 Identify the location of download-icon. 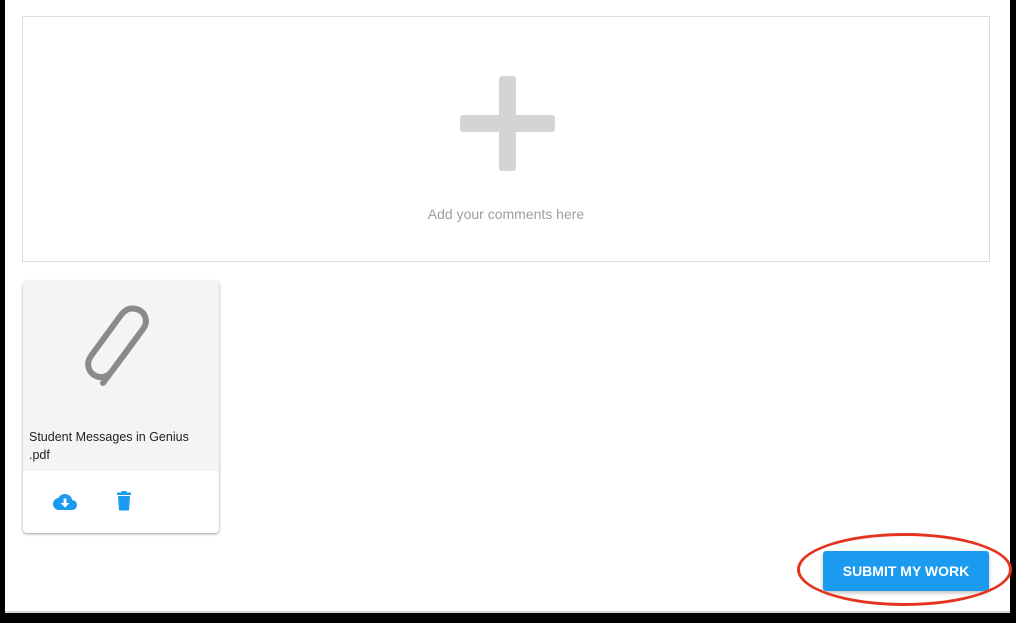
(65, 502).